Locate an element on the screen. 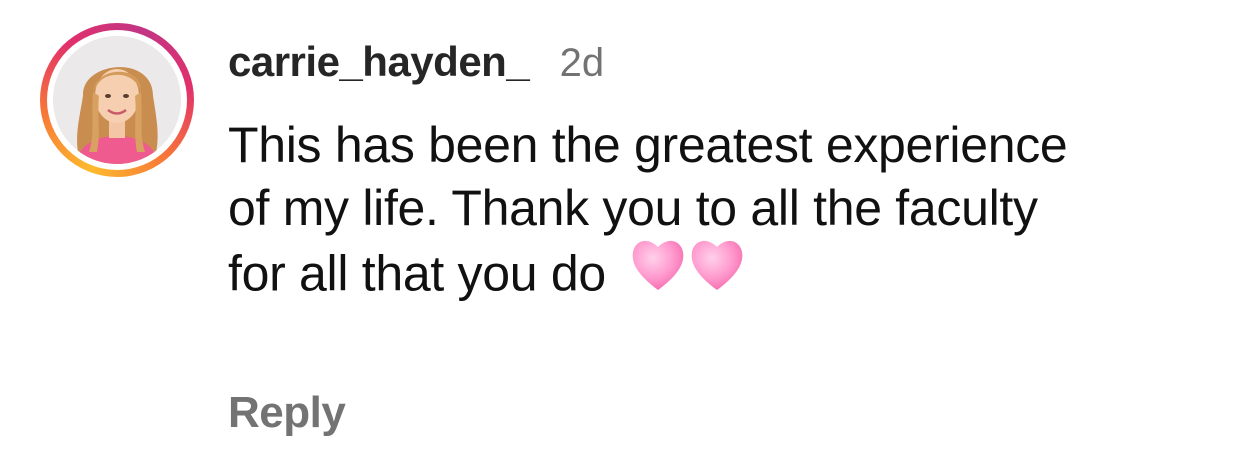 This screenshot has width=1236, height=453. reply-button: Reply is located at coordinates (287, 413).